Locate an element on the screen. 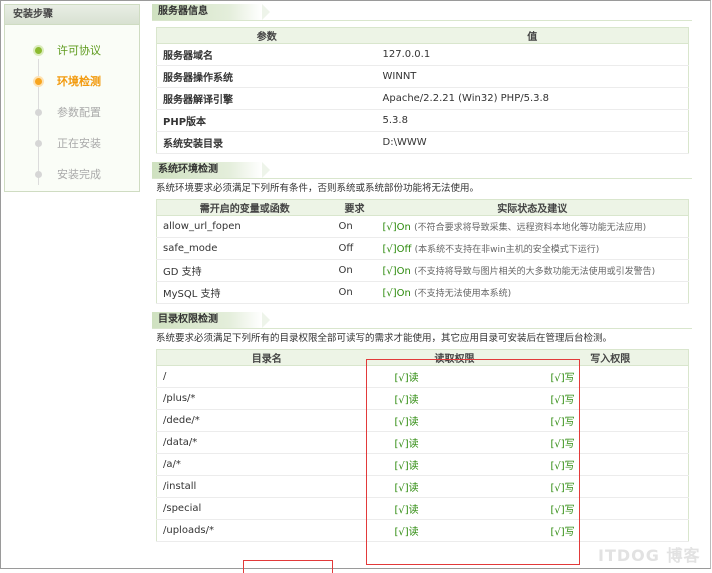 The width and height of the screenshot is (712, 573). watermark: ITDOG 博客 is located at coordinates (649, 555).